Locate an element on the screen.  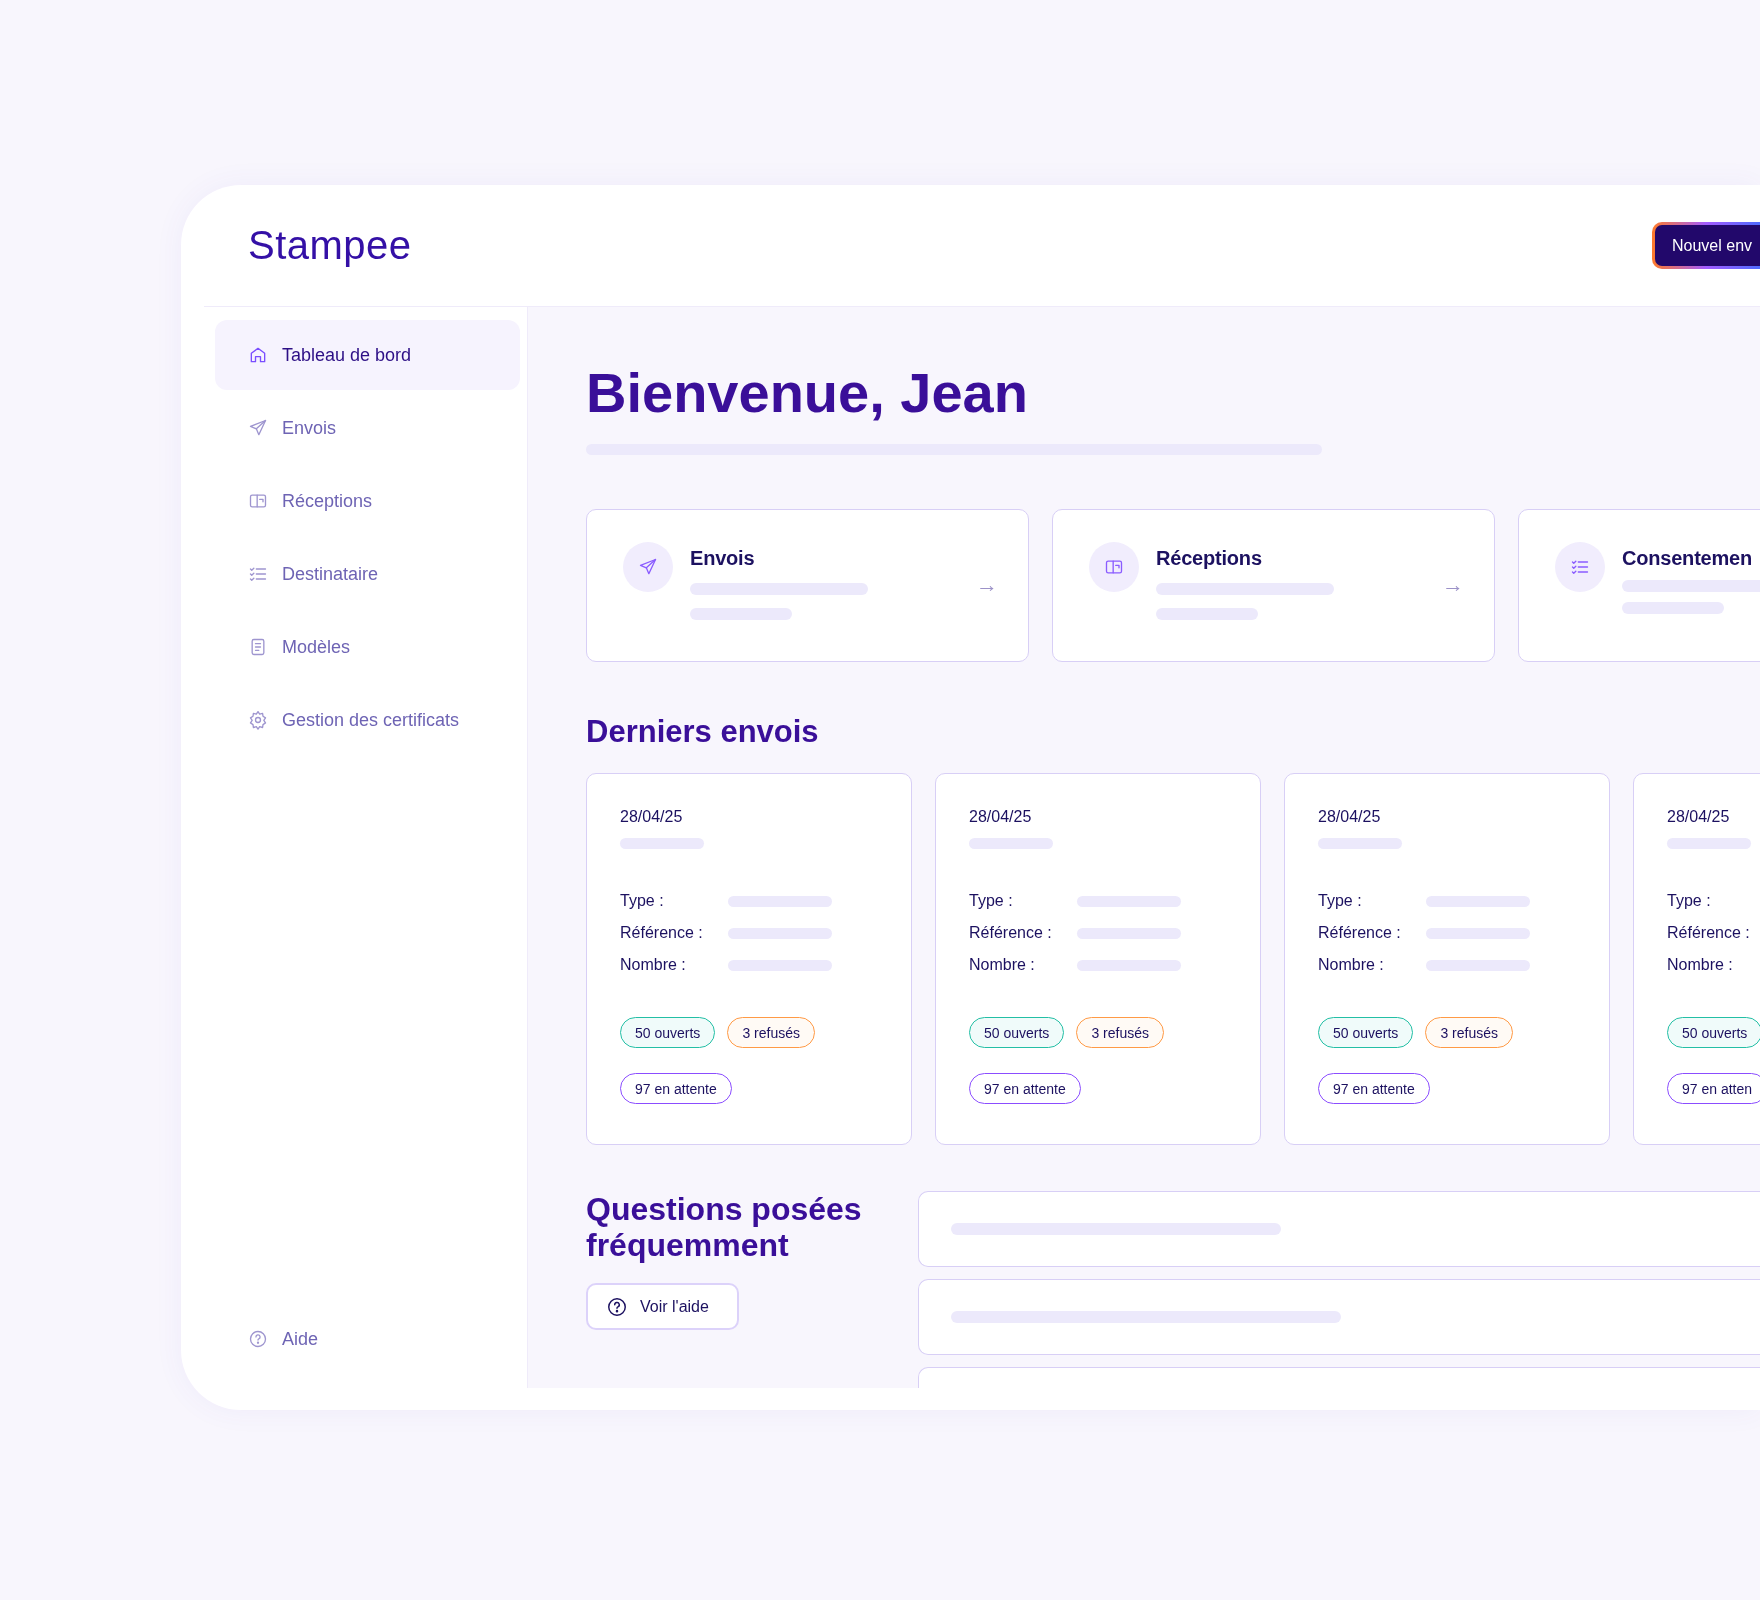
send-card: 28/04/25 Type : Référence : Nombre : 50 ouverts 97 en atten is located at coordinates (1696, 959).